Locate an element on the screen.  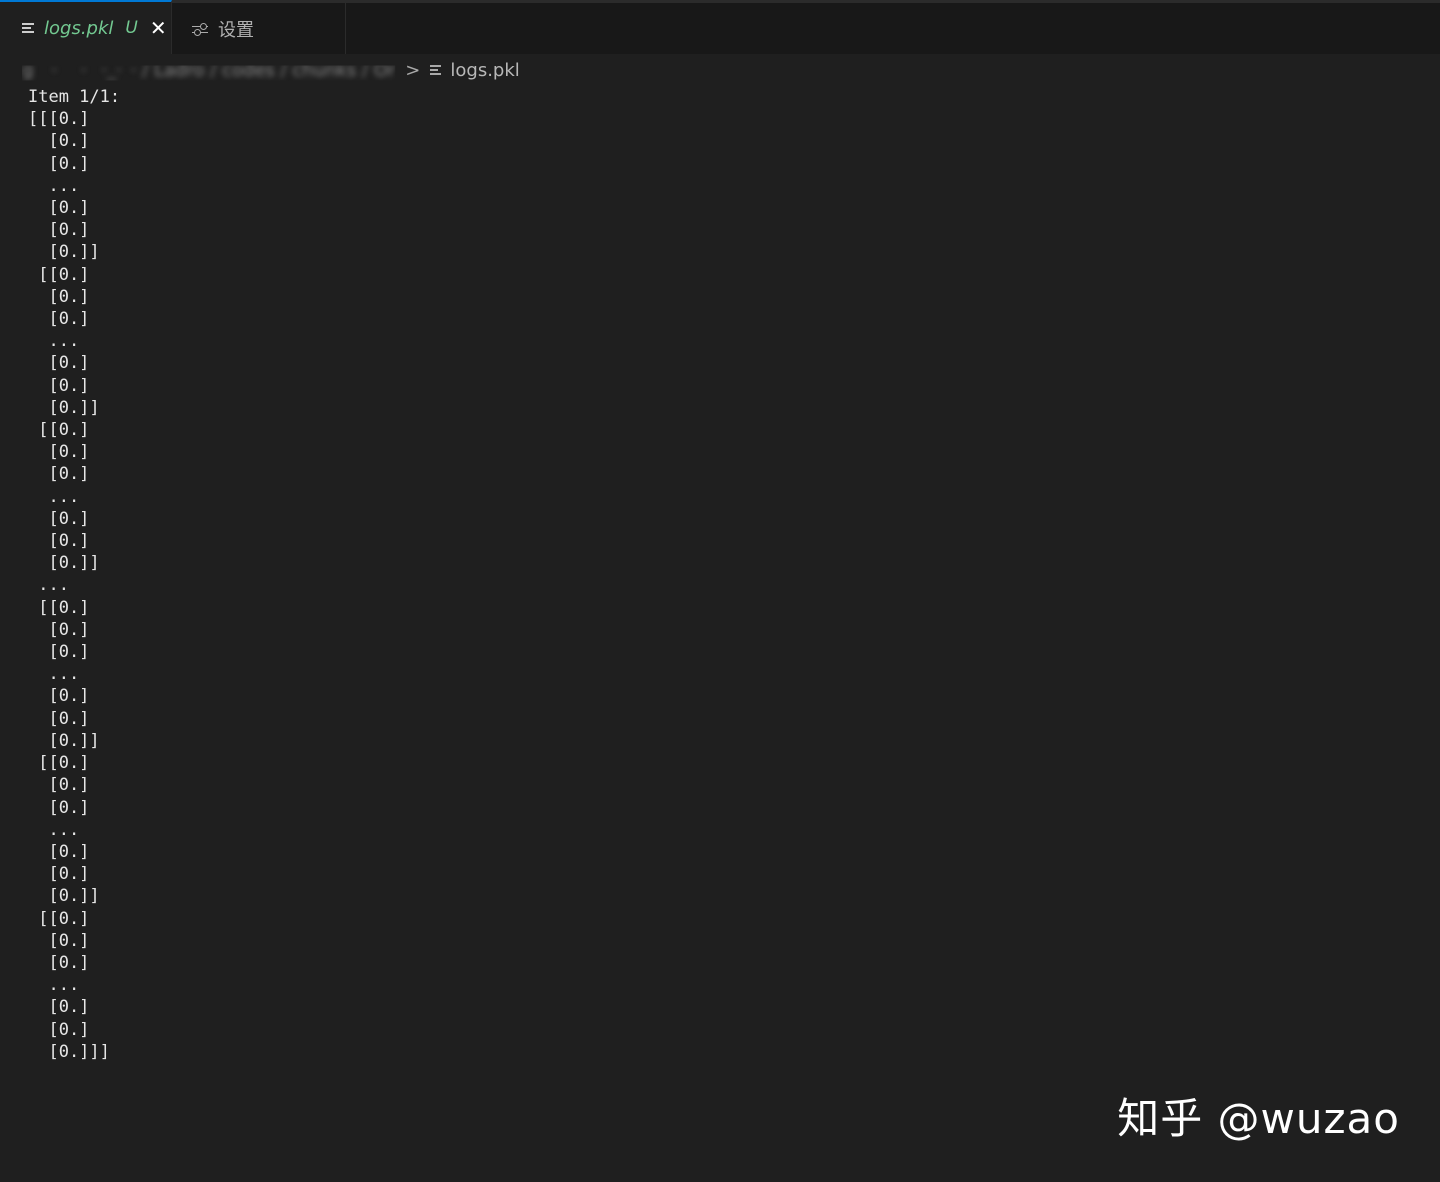
output-line: [0.]]] is located at coordinates (69, 1051).